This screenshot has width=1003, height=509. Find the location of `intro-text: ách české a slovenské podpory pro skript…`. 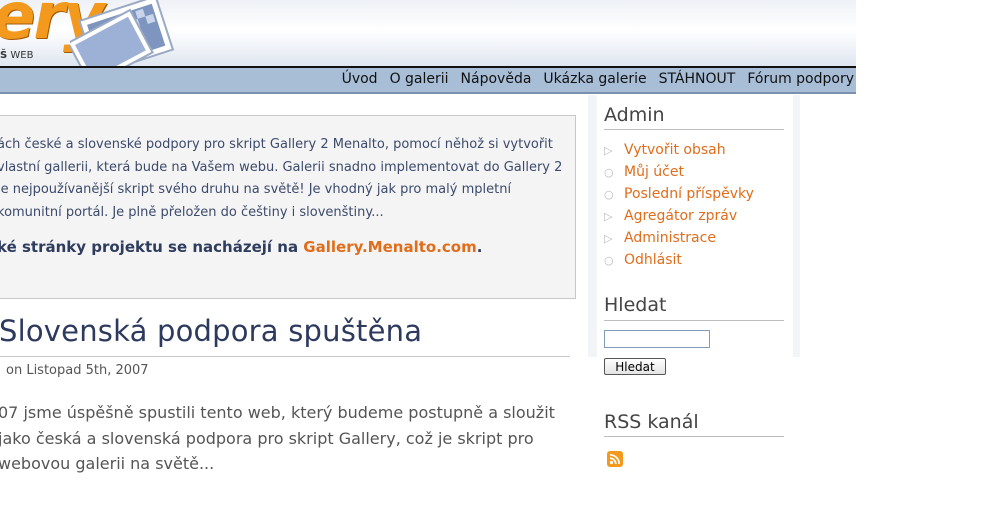

intro-text: ách české a slovenské podpory pro skript… is located at coordinates (281, 178).